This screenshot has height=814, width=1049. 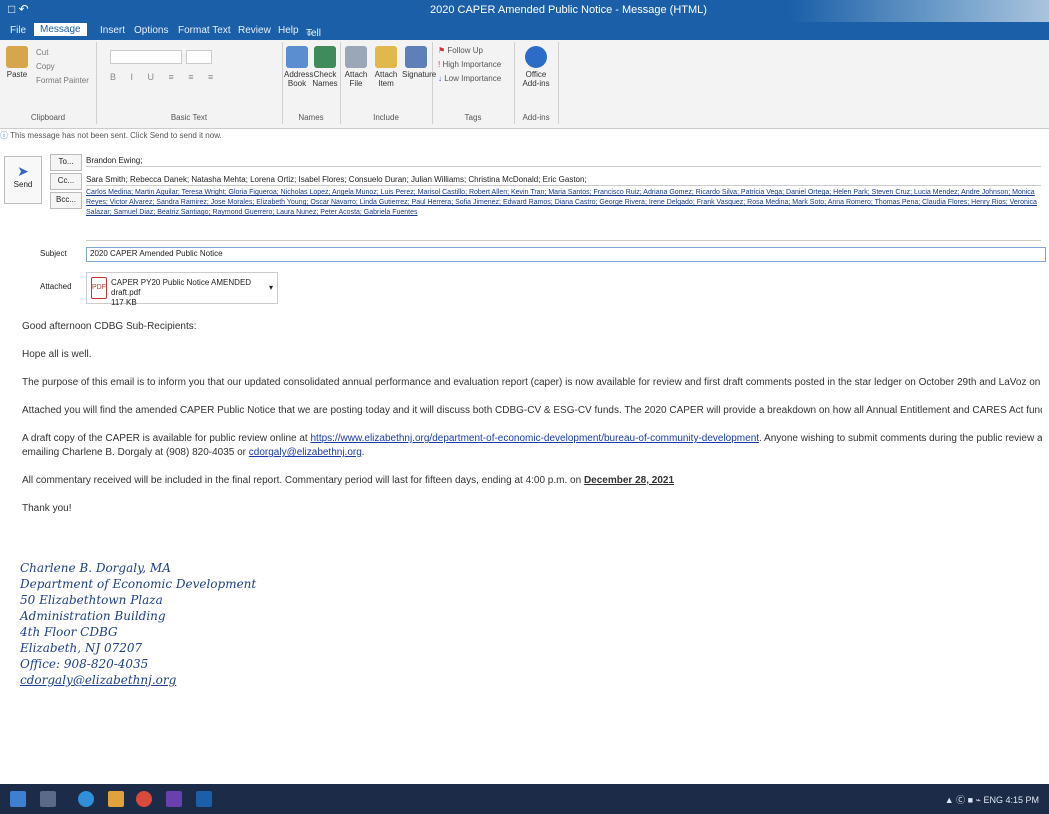 I want to click on check-names-button: Check Names, so click(x=325, y=67).